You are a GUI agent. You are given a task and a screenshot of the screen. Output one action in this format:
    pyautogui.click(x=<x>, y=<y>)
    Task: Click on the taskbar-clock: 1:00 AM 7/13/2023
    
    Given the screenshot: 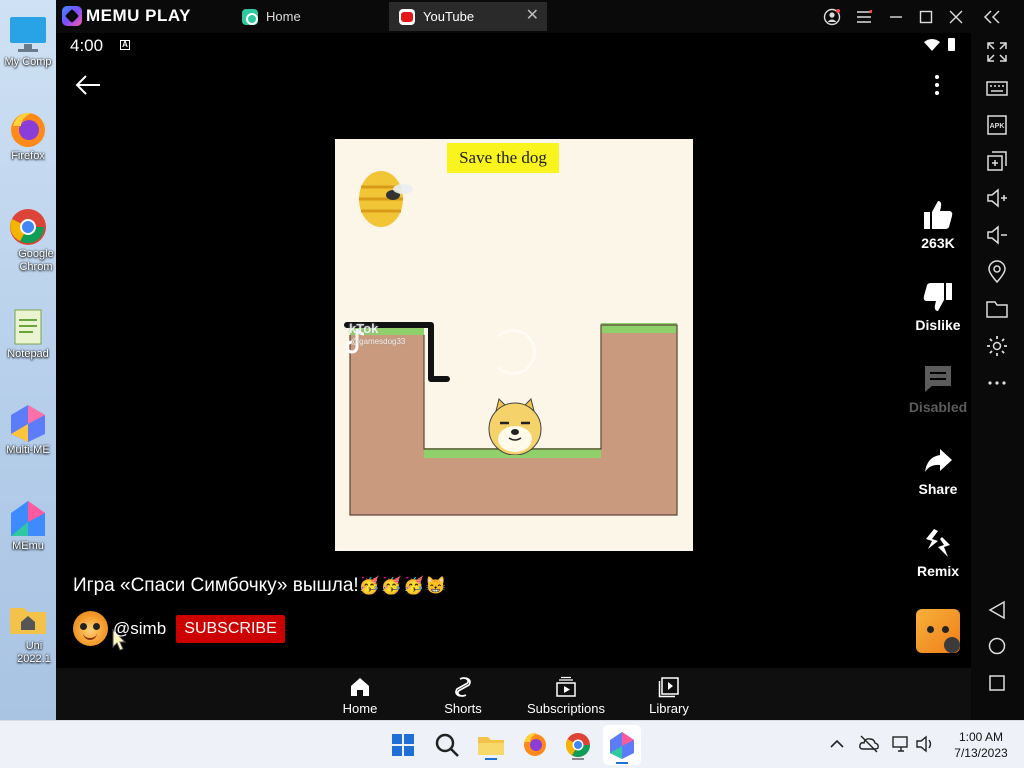 What is the action you would take?
    pyautogui.click(x=981, y=745)
    